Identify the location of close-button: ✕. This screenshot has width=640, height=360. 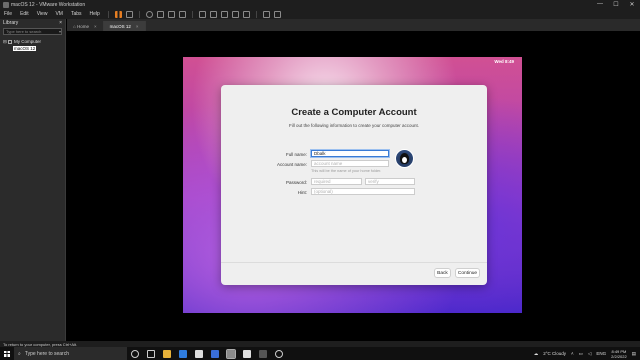
(632, 4).